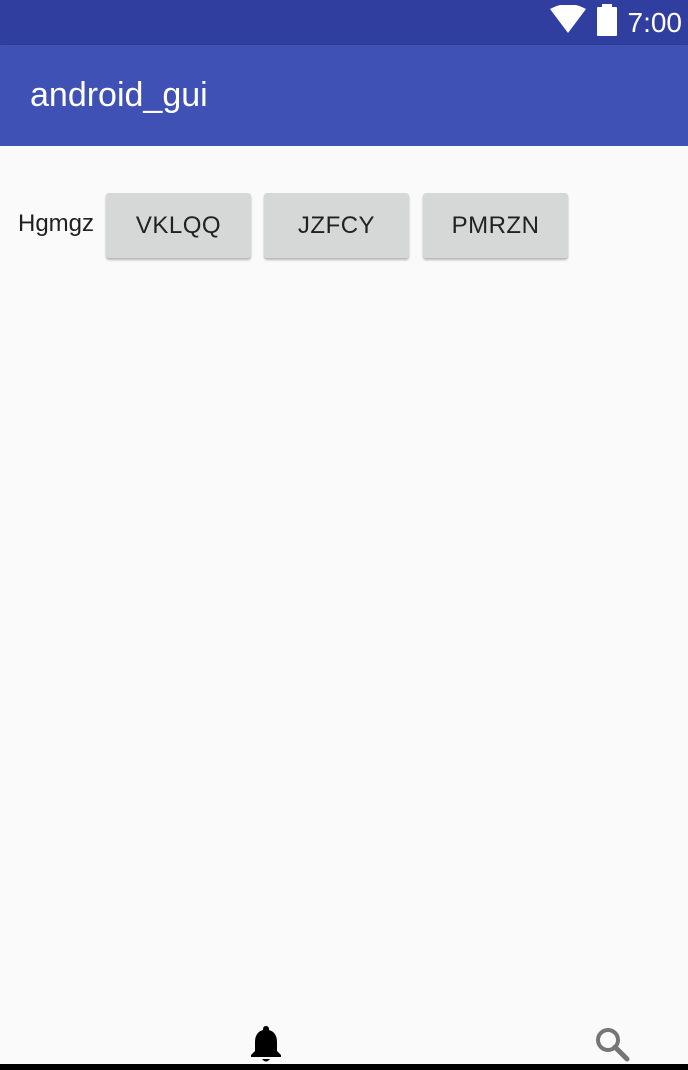 The image size is (688, 1070). What do you see at coordinates (119, 95) in the screenshot?
I see `app-title: android_gui` at bounding box center [119, 95].